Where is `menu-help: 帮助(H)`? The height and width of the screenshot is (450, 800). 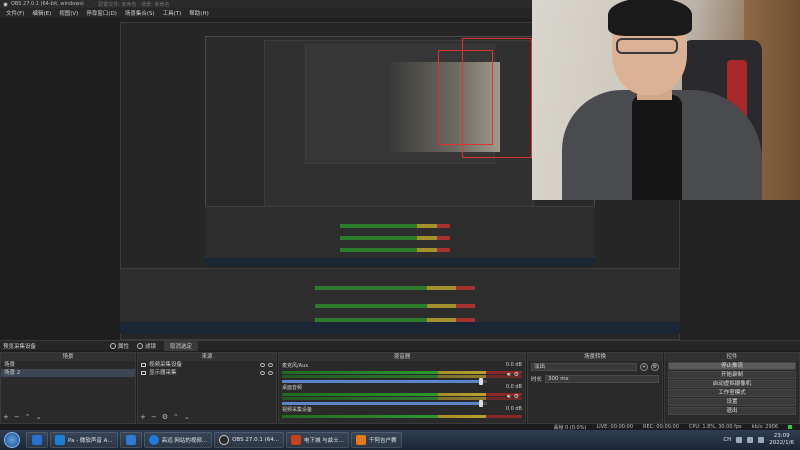
menu-help: 帮助(H) is located at coordinates (198, 13).